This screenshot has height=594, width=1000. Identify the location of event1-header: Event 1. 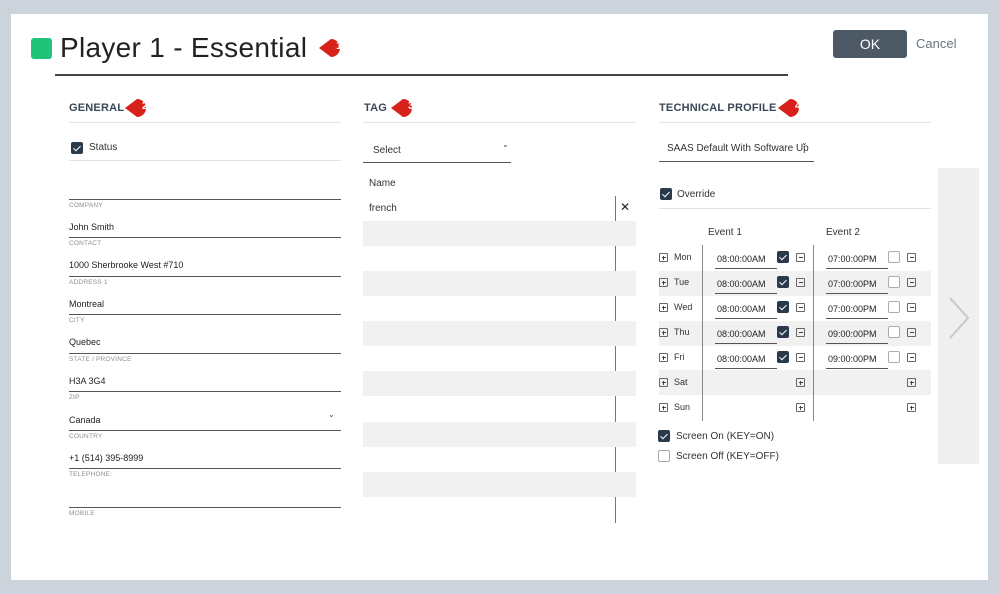
(725, 232).